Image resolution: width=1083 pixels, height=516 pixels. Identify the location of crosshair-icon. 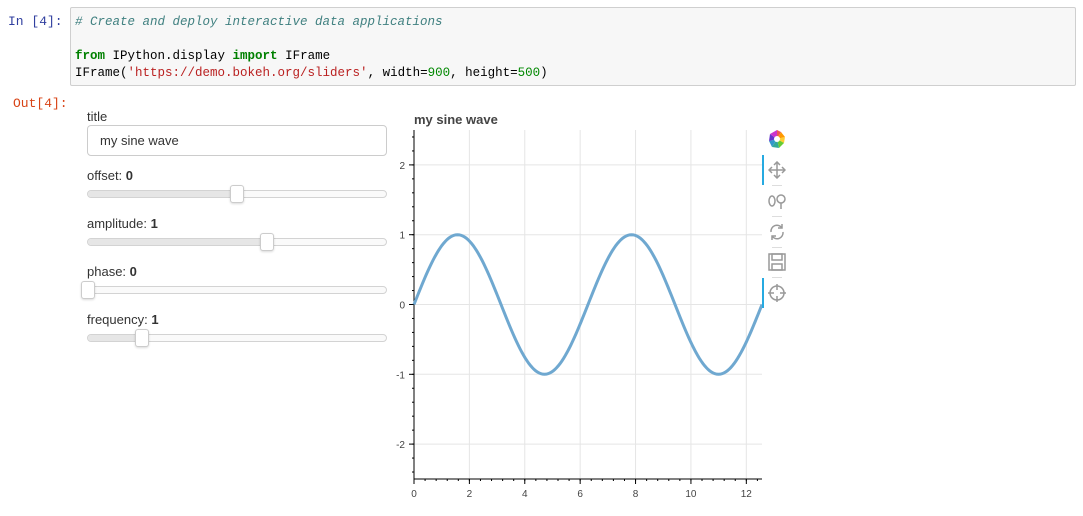
(777, 293).